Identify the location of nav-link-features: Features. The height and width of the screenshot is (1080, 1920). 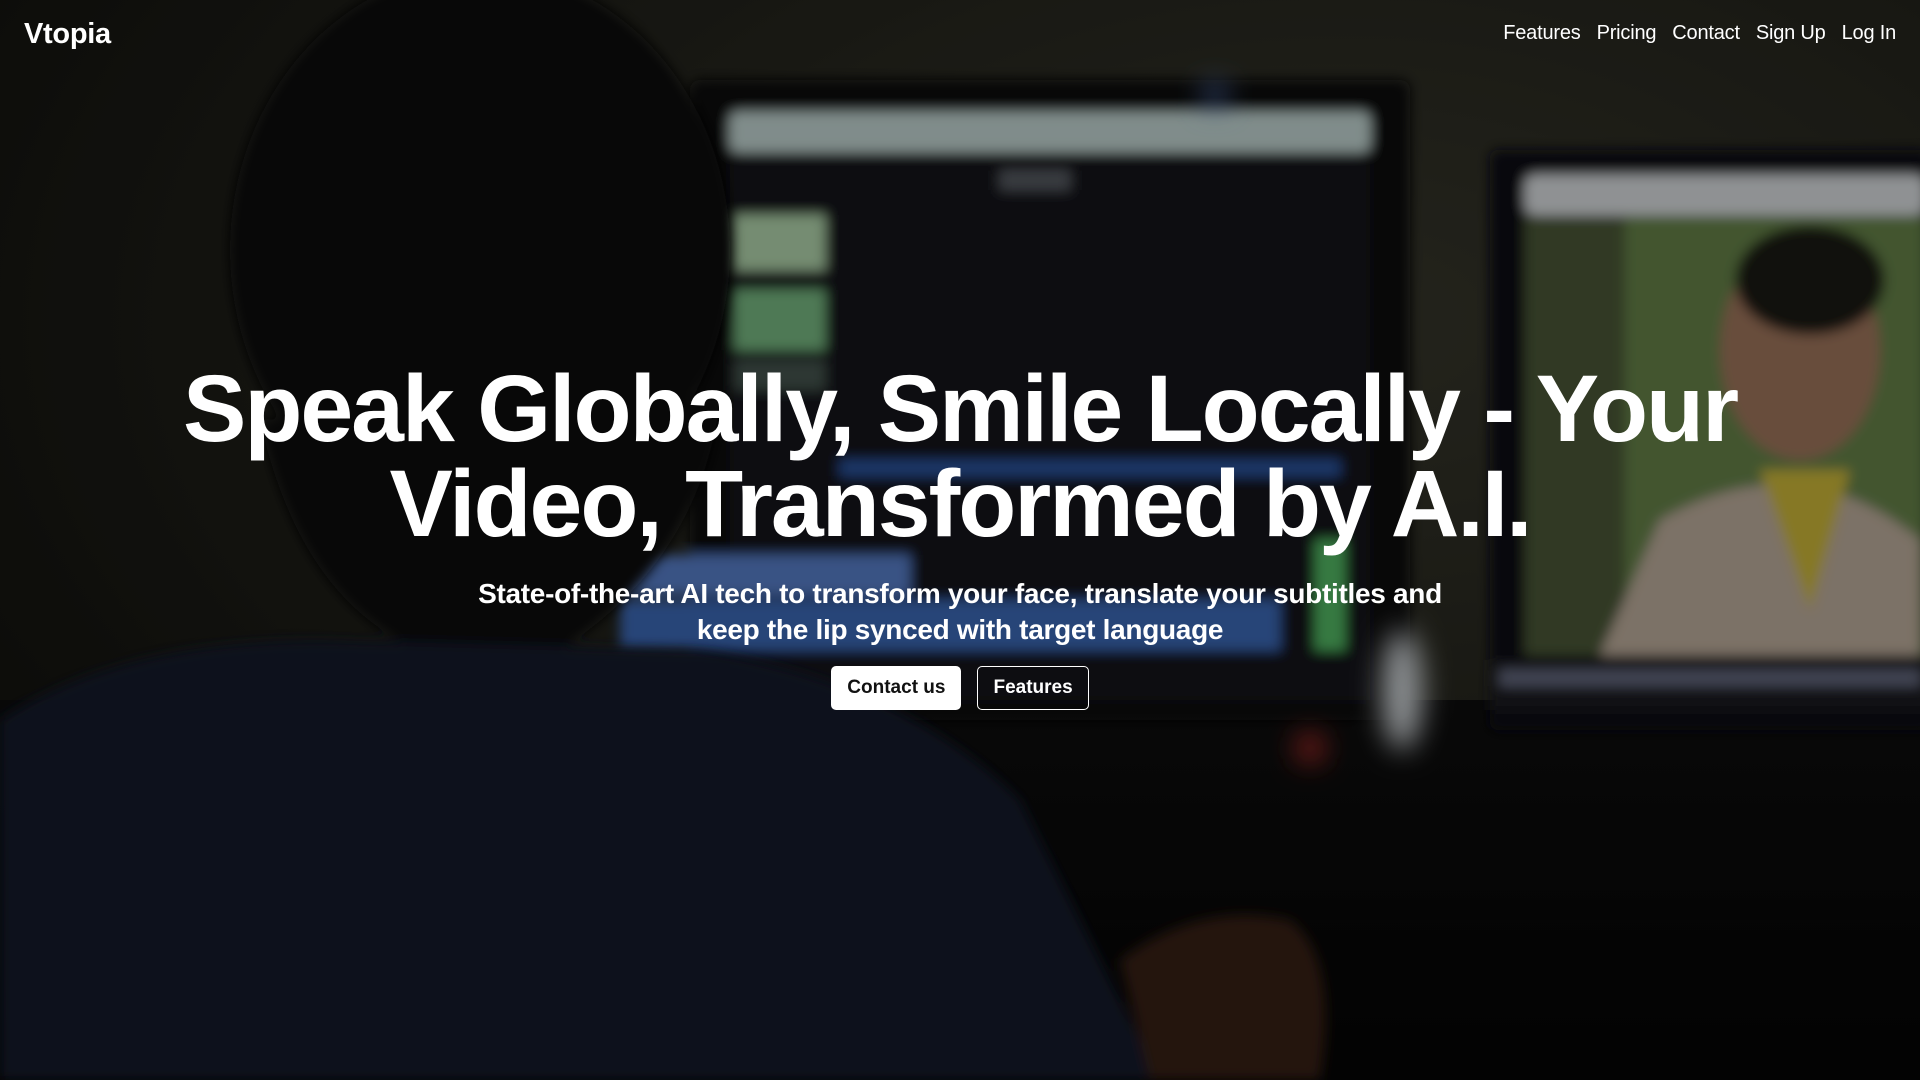
(1542, 33).